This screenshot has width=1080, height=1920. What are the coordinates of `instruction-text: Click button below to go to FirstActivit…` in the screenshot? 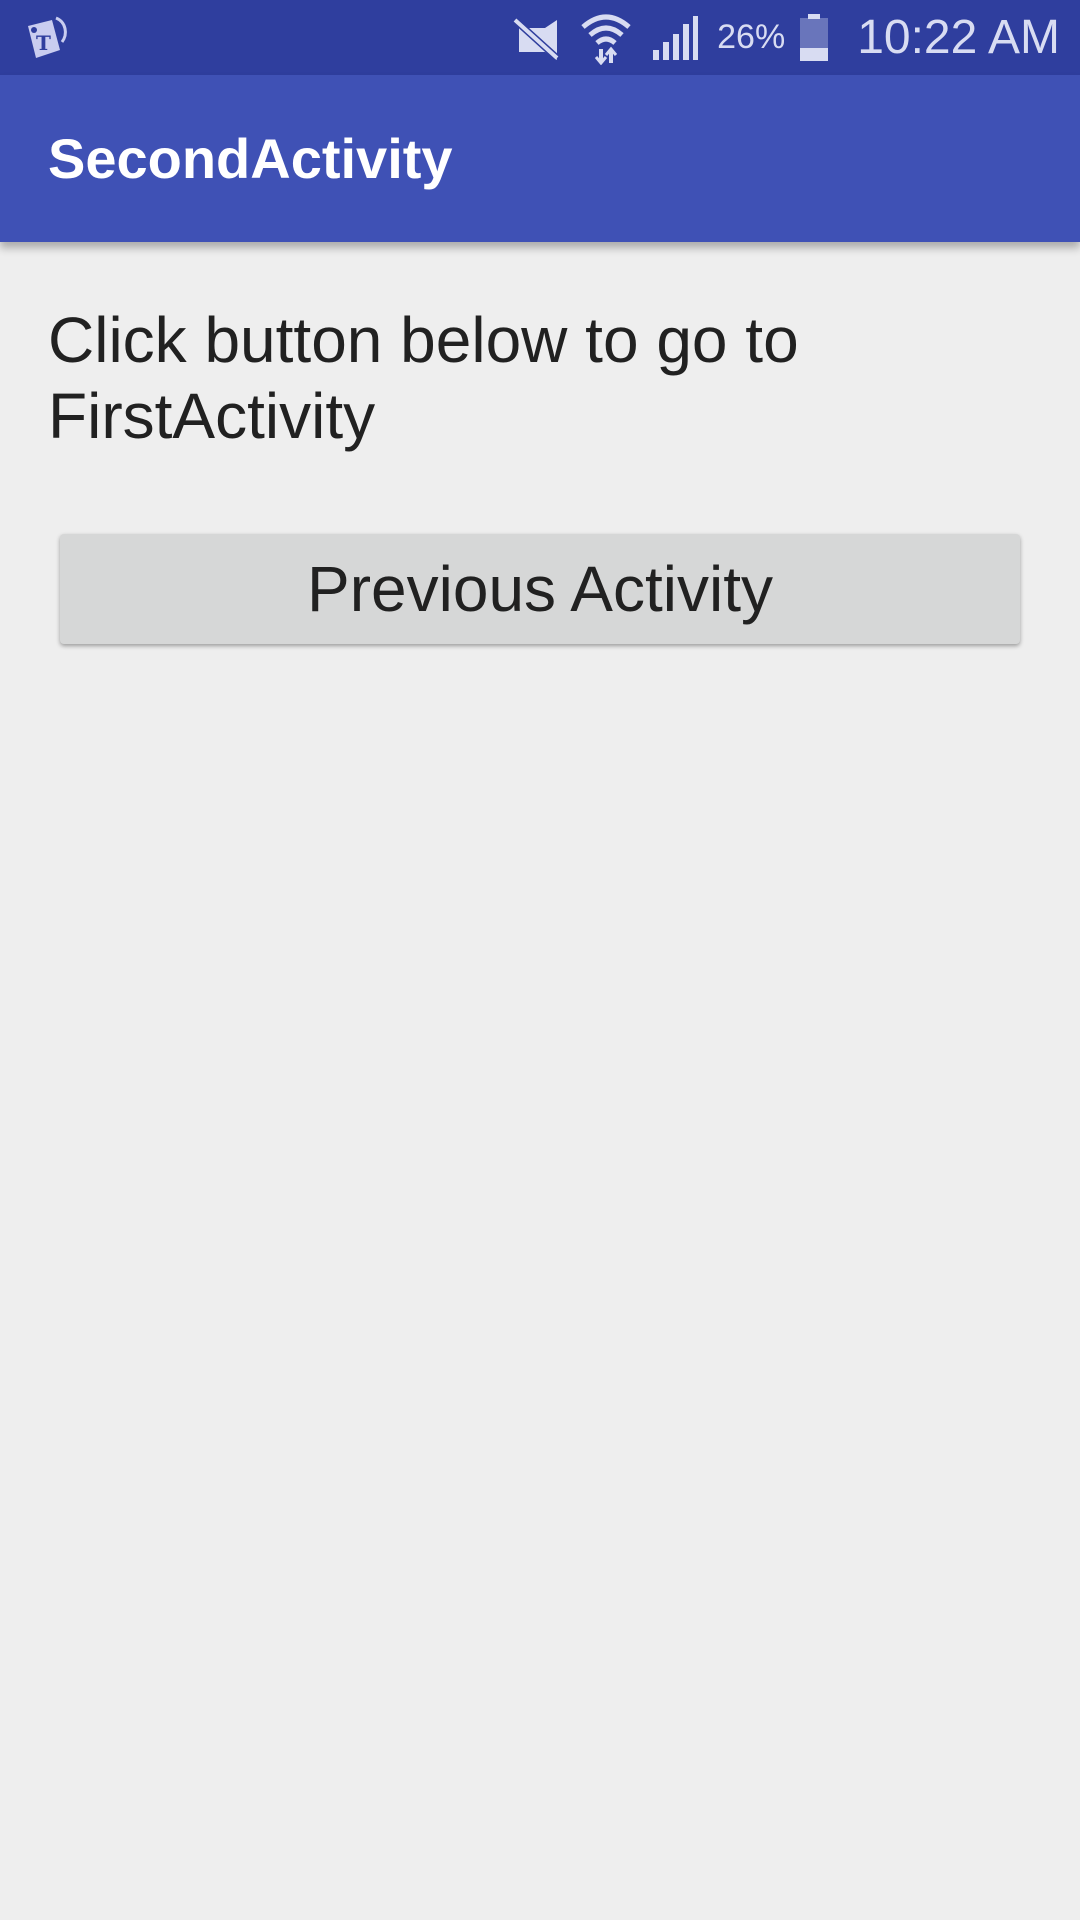 It's located at (423, 378).